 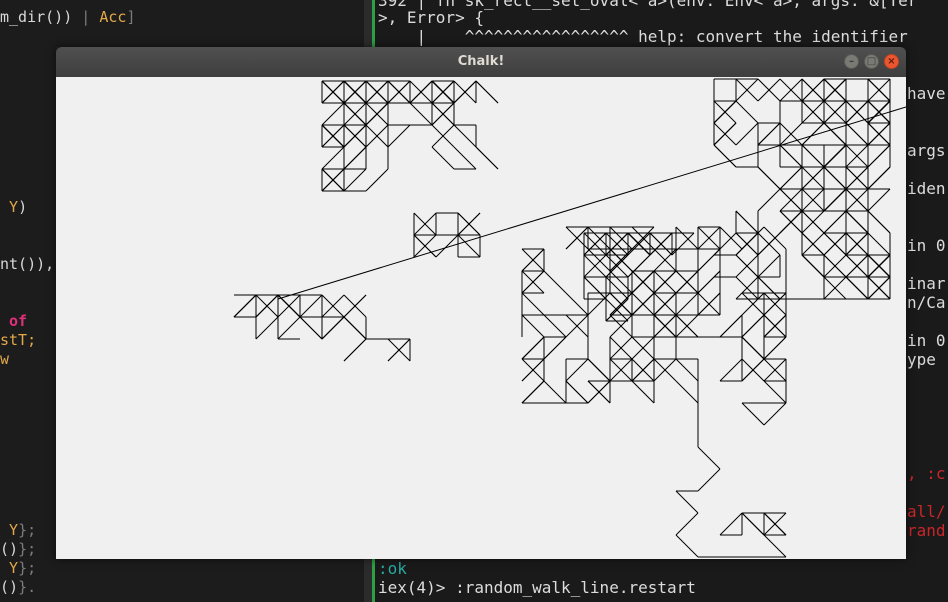 What do you see at coordinates (926, 93) in the screenshot?
I see `terminal-fragment: have` at bounding box center [926, 93].